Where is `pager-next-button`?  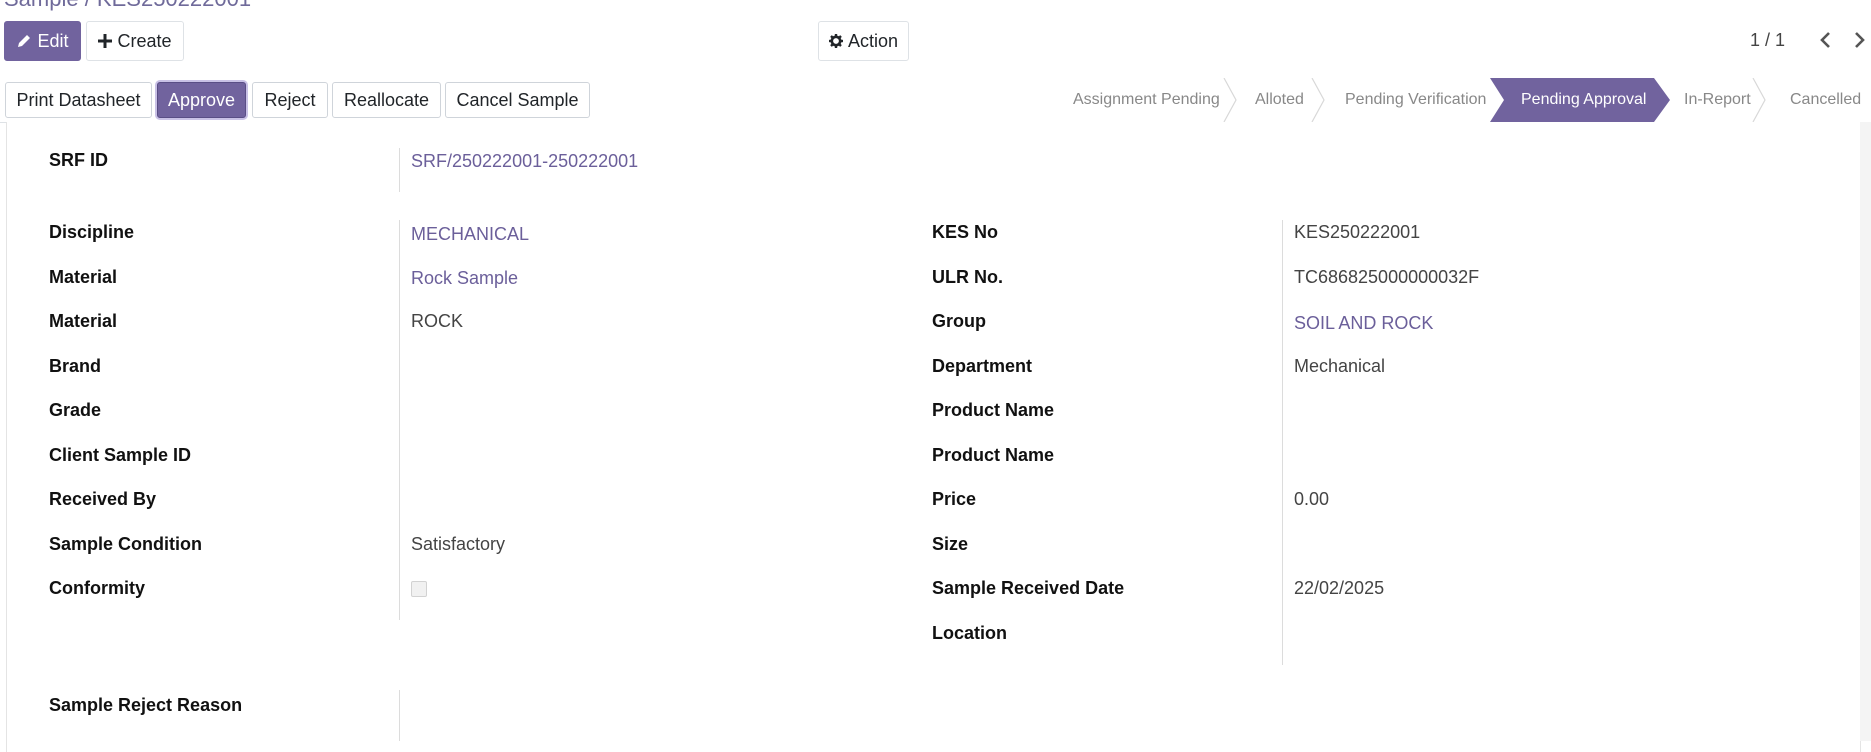
pager-next-button is located at coordinates (1860, 42).